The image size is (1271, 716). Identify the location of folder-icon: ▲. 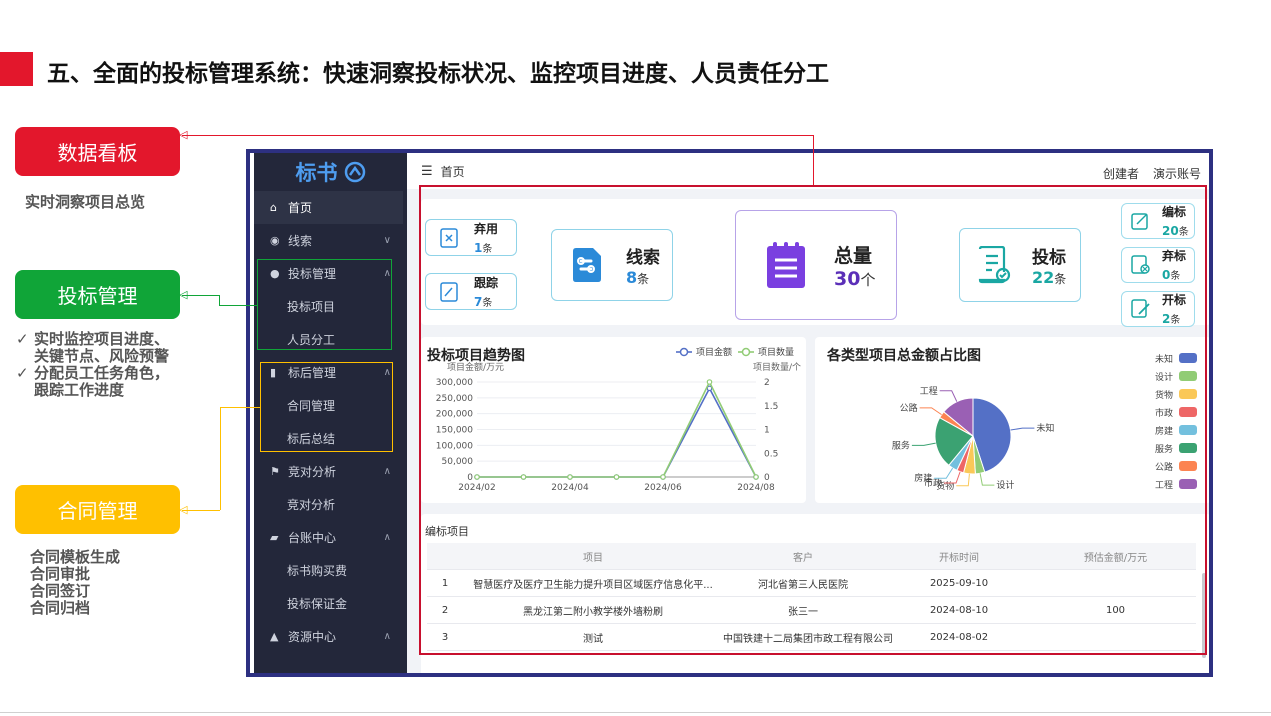
(274, 636).